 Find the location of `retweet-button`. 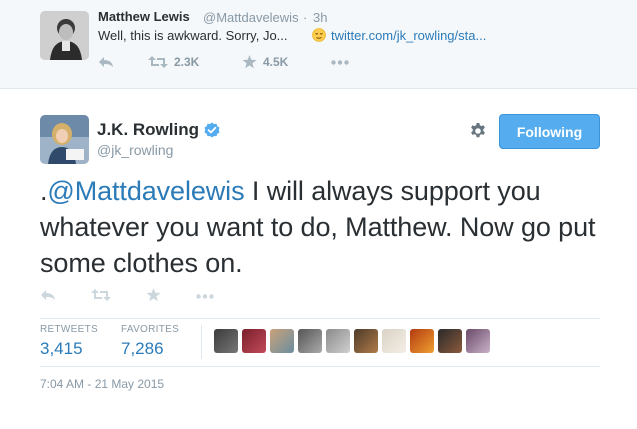

retweet-button is located at coordinates (101, 295).